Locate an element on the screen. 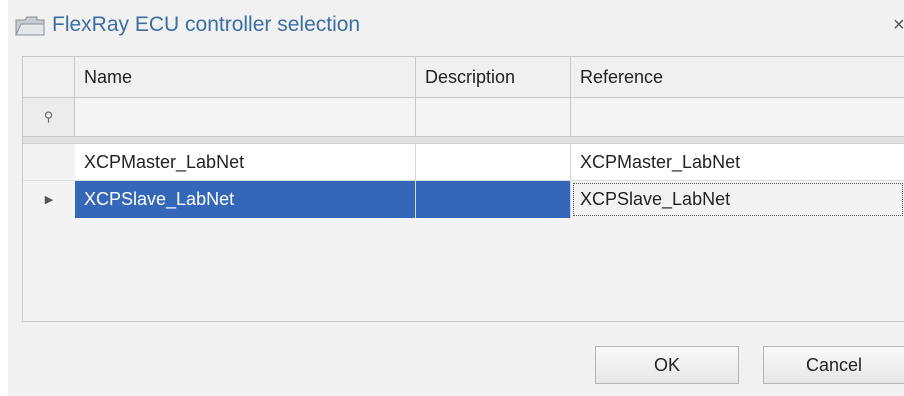 The width and height of the screenshot is (904, 396). filter-icon: ⚲ is located at coordinates (48, 116).